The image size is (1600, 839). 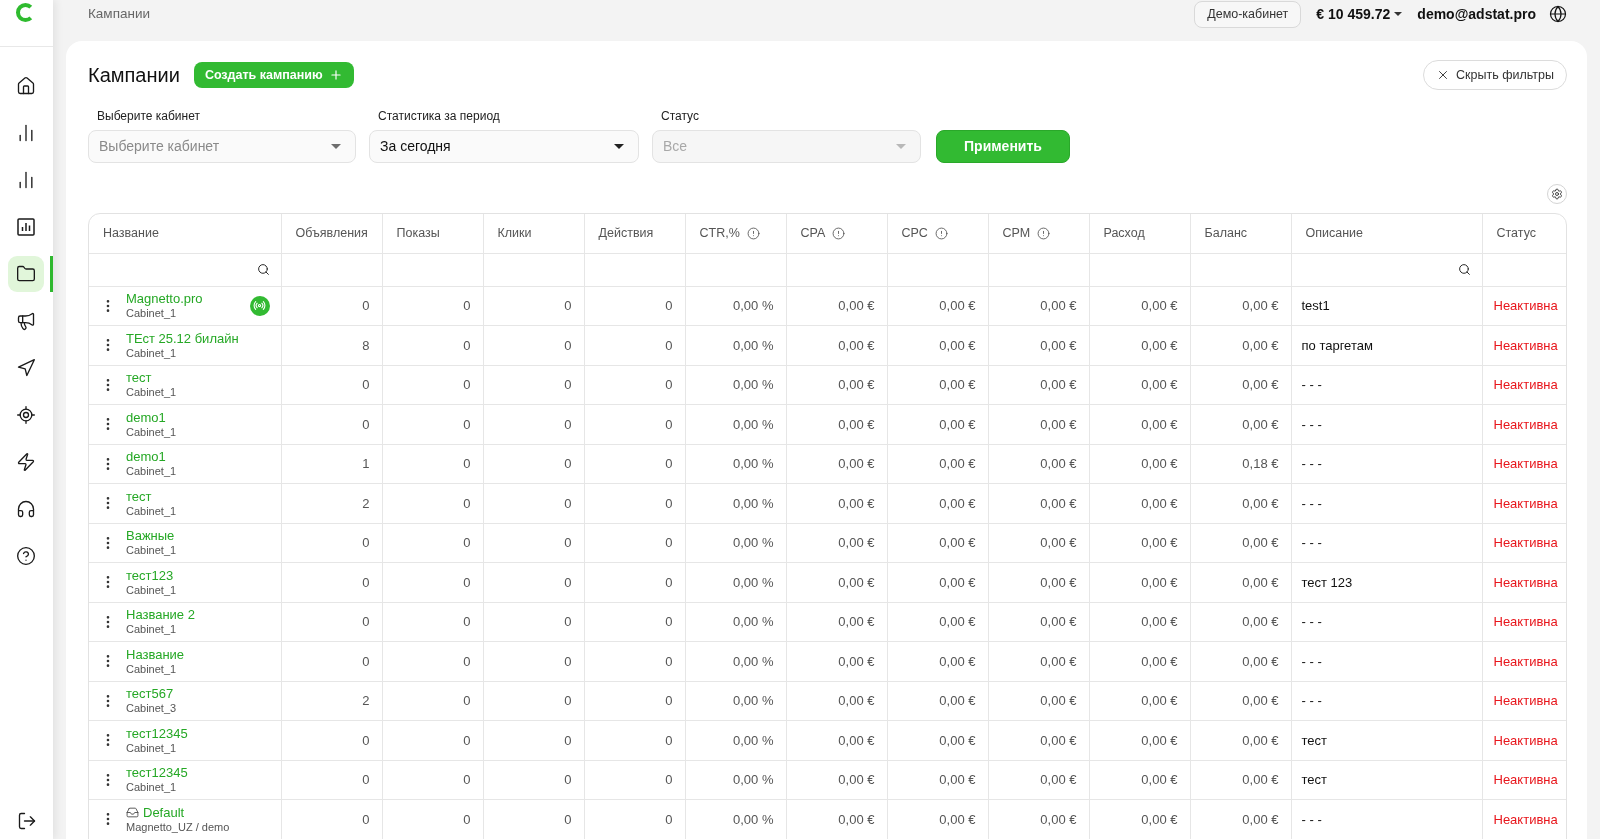 What do you see at coordinates (813, 233) in the screenshot?
I see `column-header: CPA` at bounding box center [813, 233].